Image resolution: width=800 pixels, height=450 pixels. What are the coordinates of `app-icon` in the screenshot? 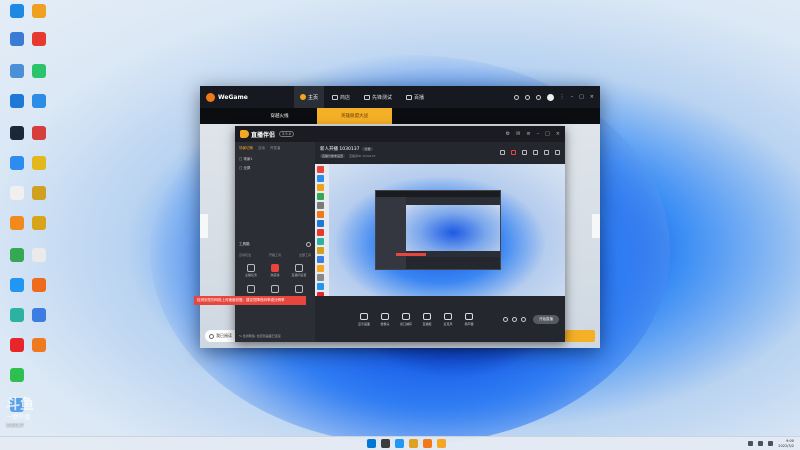 It's located at (17, 11).